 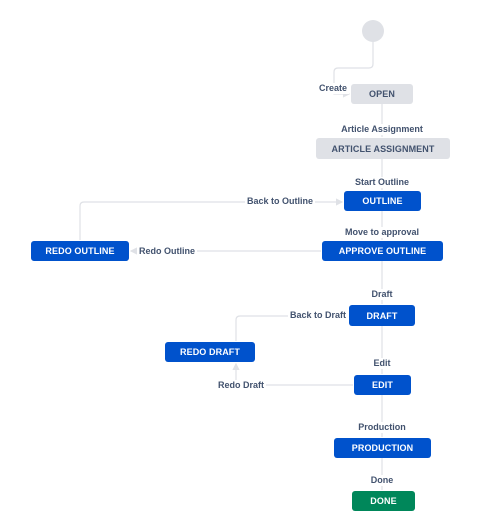 I want to click on transition-label-create: Create, so click(x=333, y=88).